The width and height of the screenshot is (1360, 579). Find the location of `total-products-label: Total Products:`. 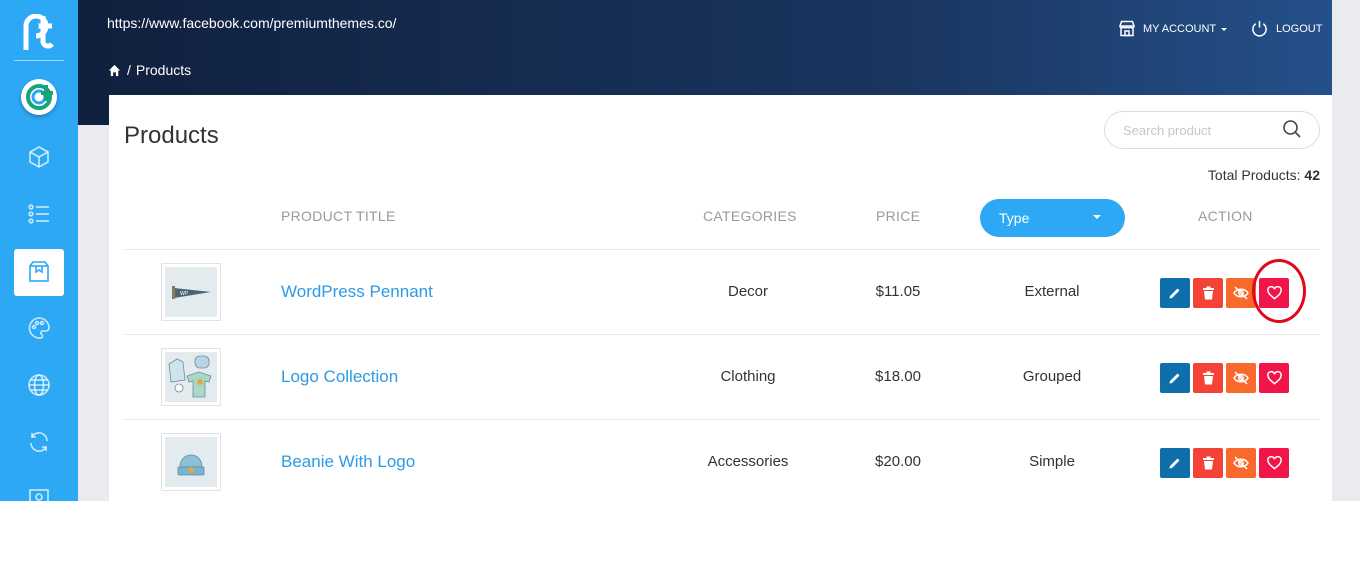

total-products-label: Total Products: is located at coordinates (1254, 175).